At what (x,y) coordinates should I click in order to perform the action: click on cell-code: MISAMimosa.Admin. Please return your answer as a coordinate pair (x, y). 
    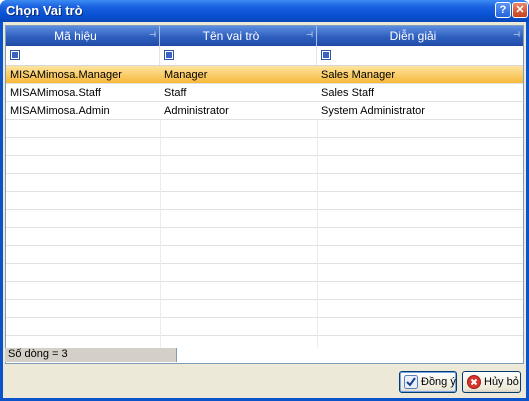
    Looking at the image, I should click on (60, 111).